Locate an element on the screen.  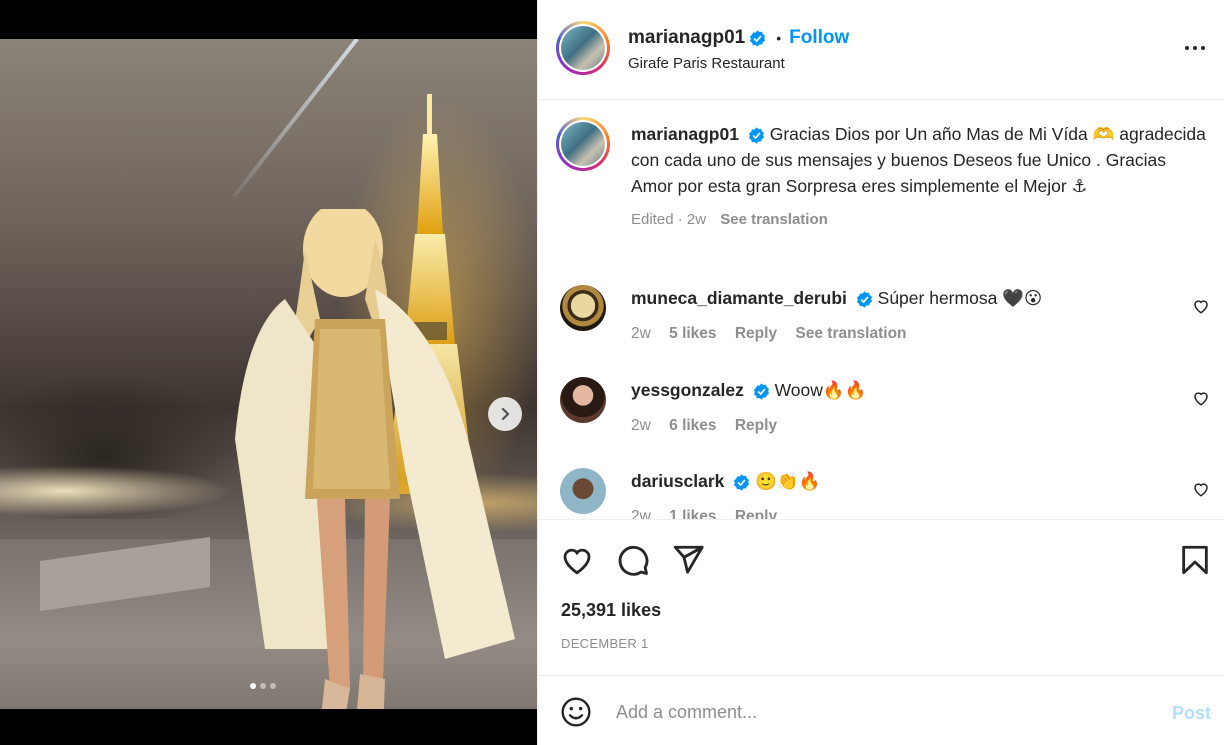
more-options-icon is located at coordinates (1195, 48).